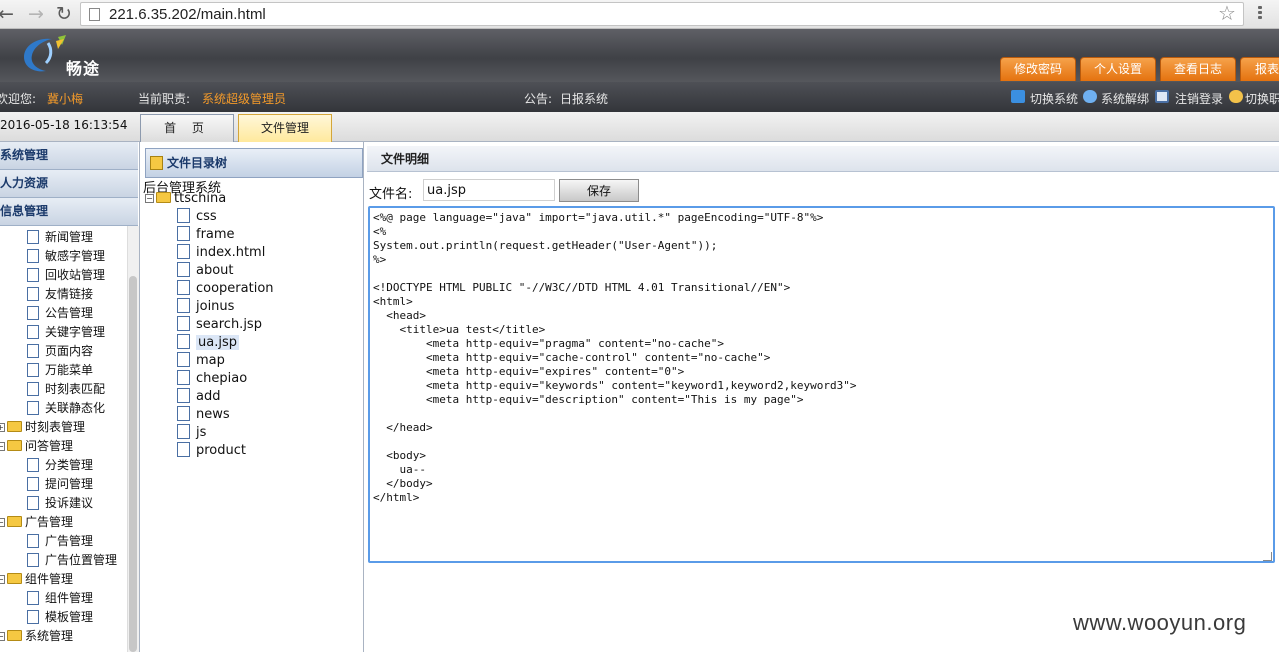 The width and height of the screenshot is (1279, 652). I want to click on tab-home: 首 页, so click(187, 128).